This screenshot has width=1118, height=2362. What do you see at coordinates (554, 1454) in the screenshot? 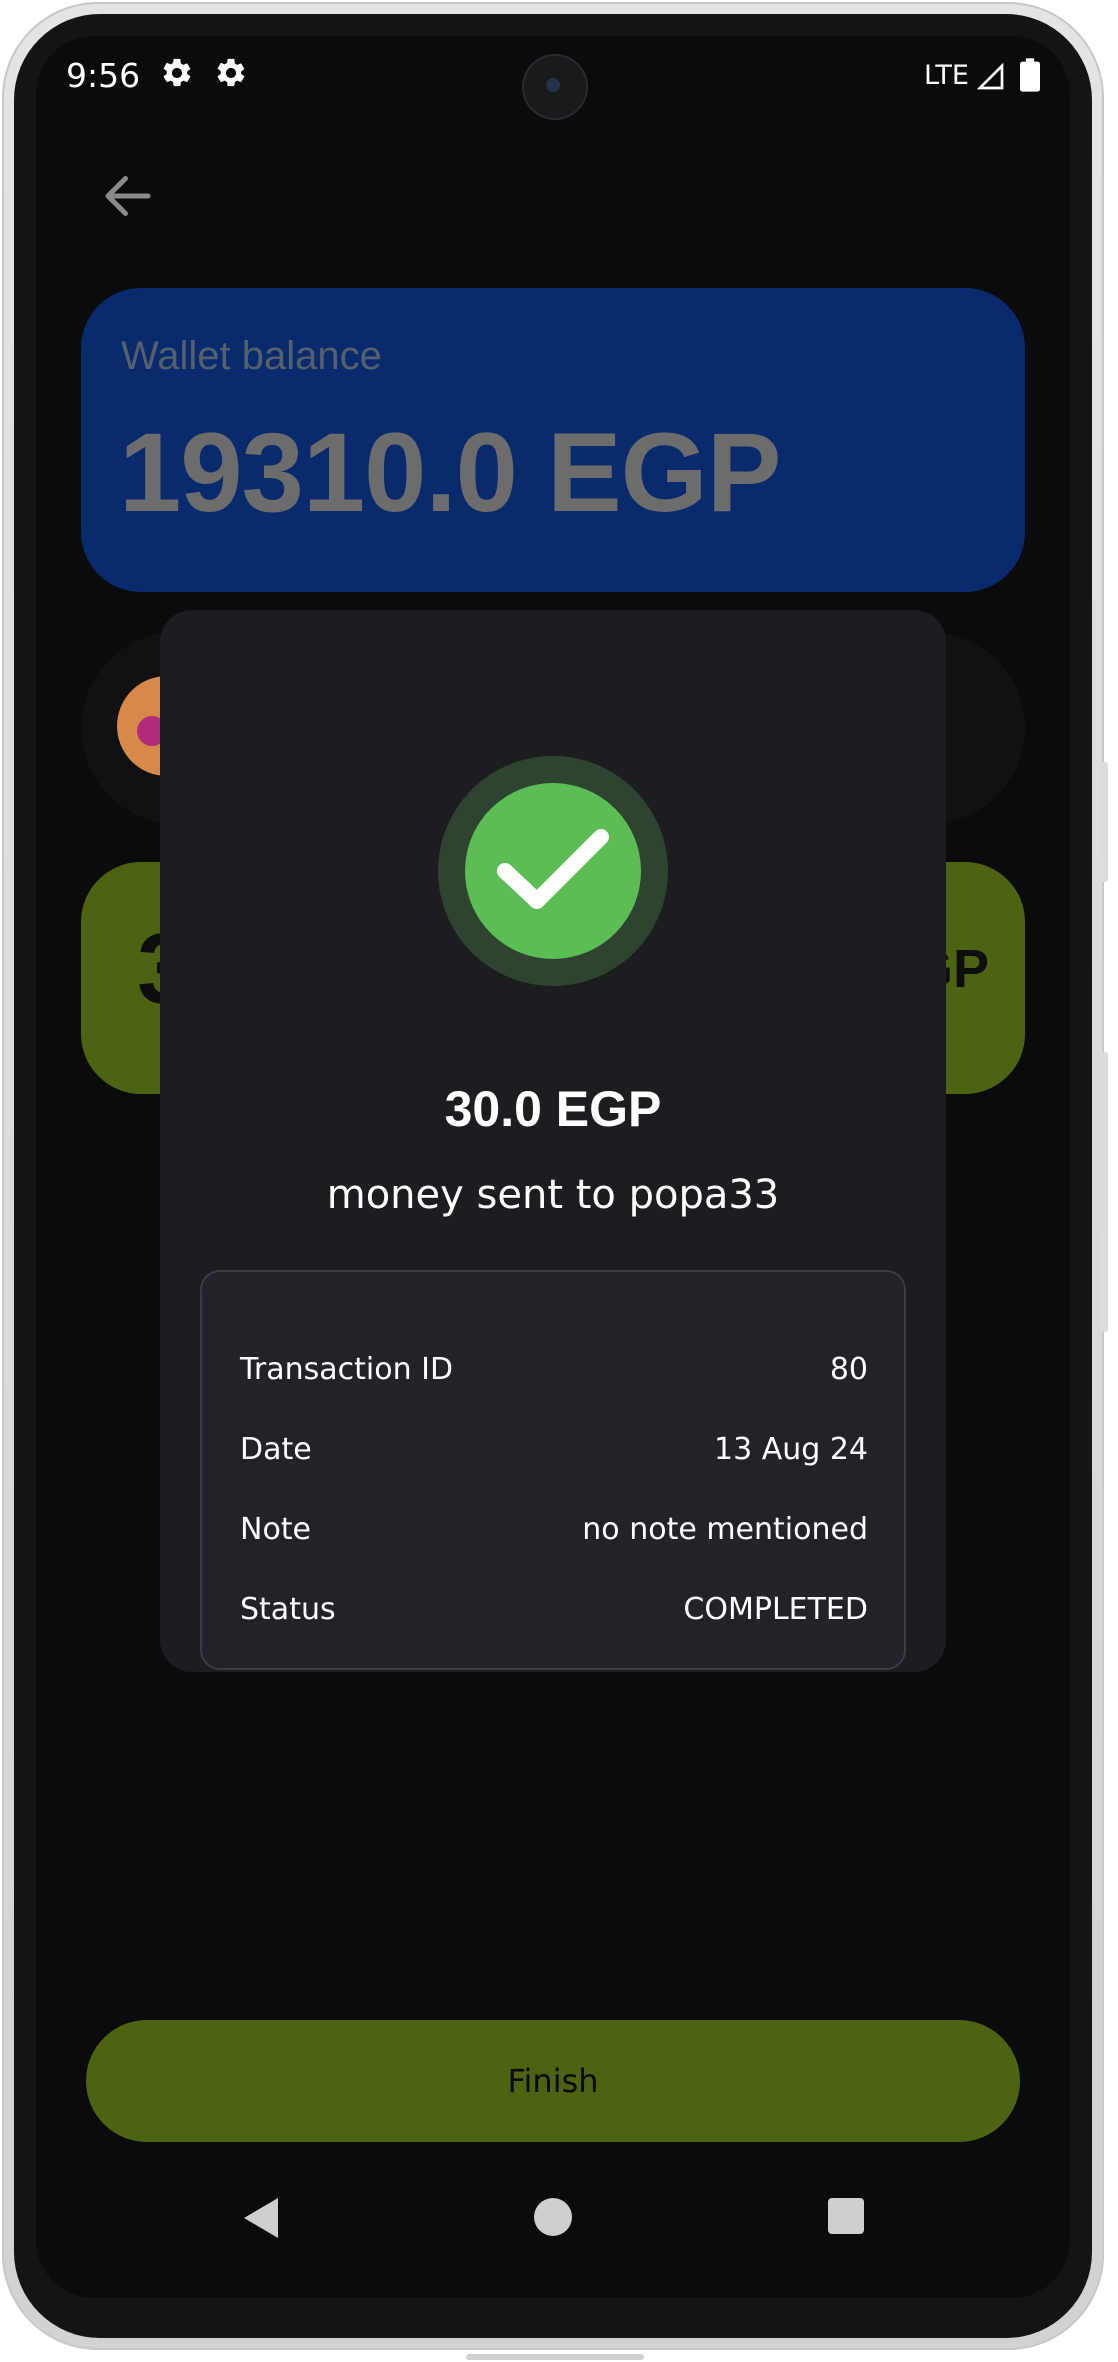
I see `detail-row-date: Date 13 Aug 24` at bounding box center [554, 1454].